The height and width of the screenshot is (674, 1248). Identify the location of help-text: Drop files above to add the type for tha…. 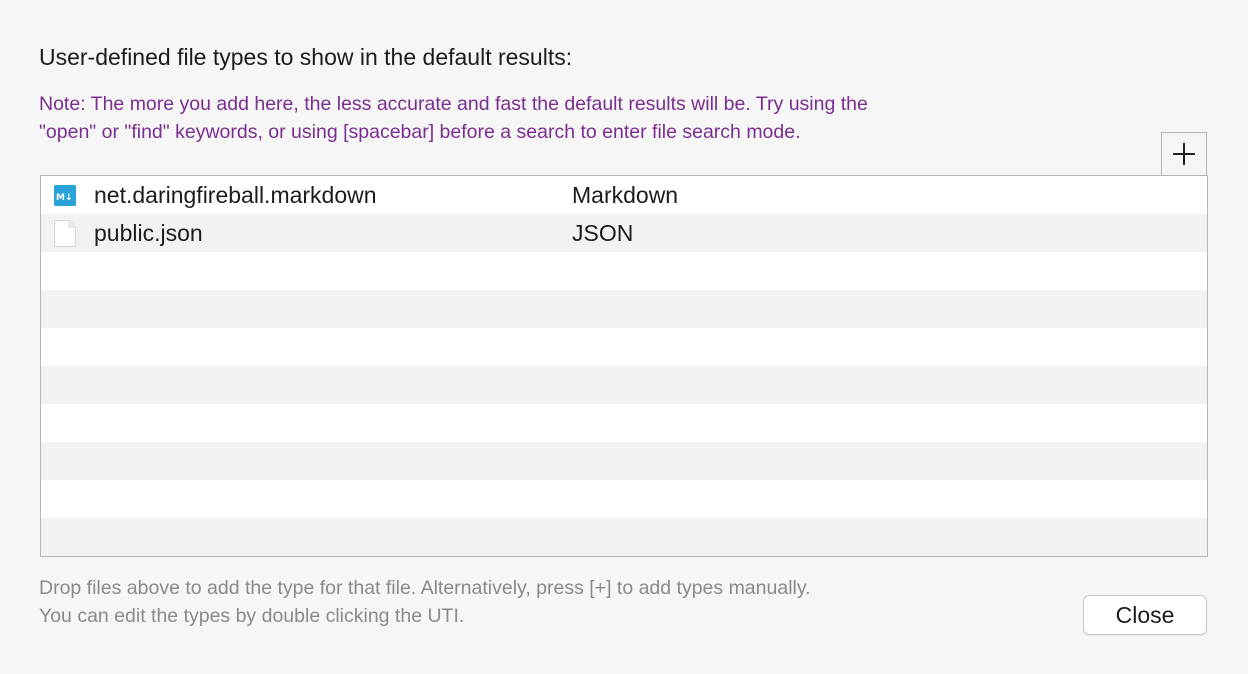
(425, 602).